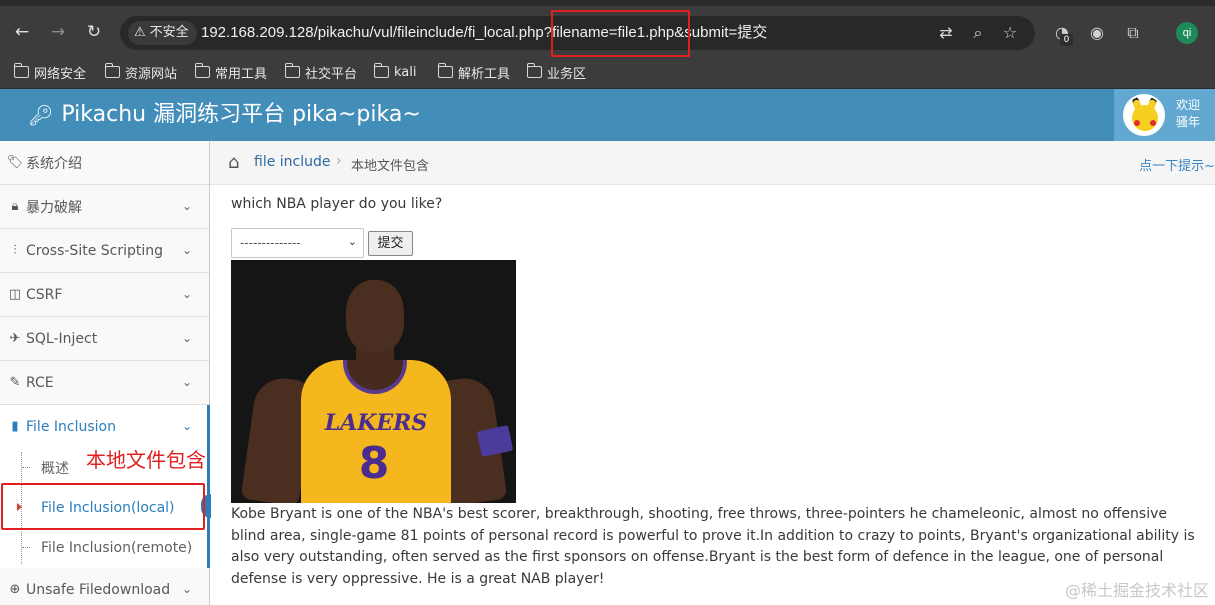 The image size is (1215, 605). Describe the element at coordinates (15, 338) in the screenshot. I see `plane-icon: ✈` at that location.